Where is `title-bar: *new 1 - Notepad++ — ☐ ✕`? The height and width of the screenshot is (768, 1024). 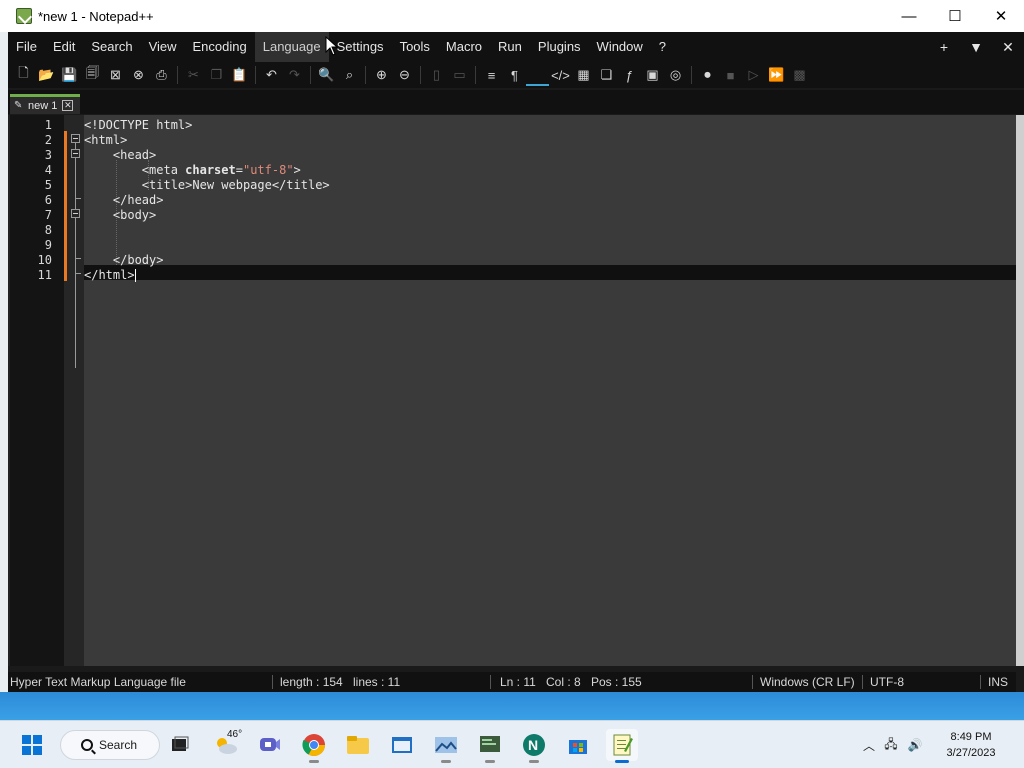
title-bar: *new 1 - Notepad++ — ☐ ✕ is located at coordinates (512, 16).